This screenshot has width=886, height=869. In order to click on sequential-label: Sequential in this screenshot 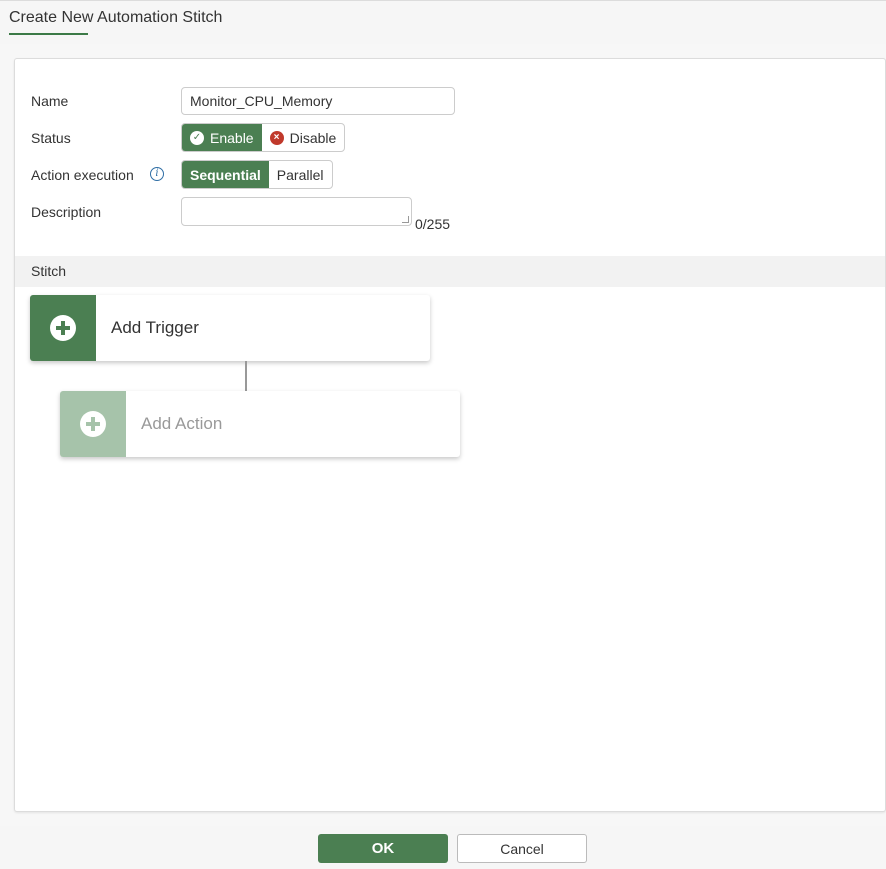, I will do `click(225, 174)`.